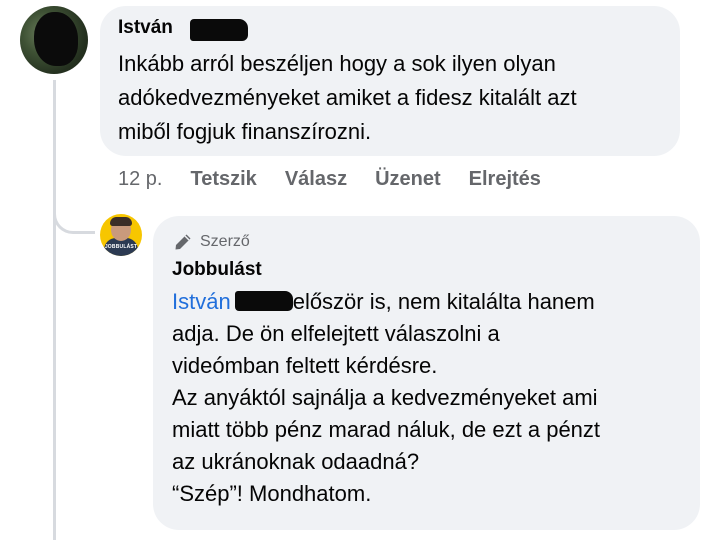 Image resolution: width=720 pixels, height=540 pixels. Describe the element at coordinates (219, 30) in the screenshot. I see `name-redaction` at that location.